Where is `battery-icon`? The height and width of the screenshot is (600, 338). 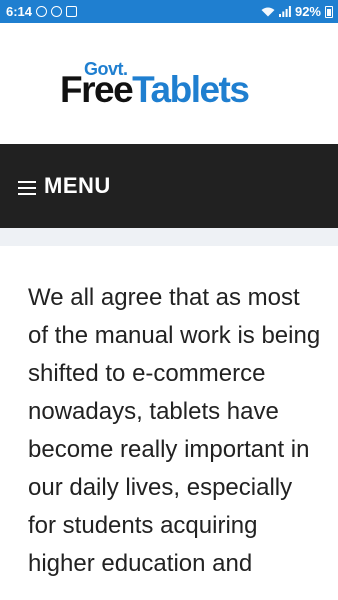
battery-icon is located at coordinates (329, 11).